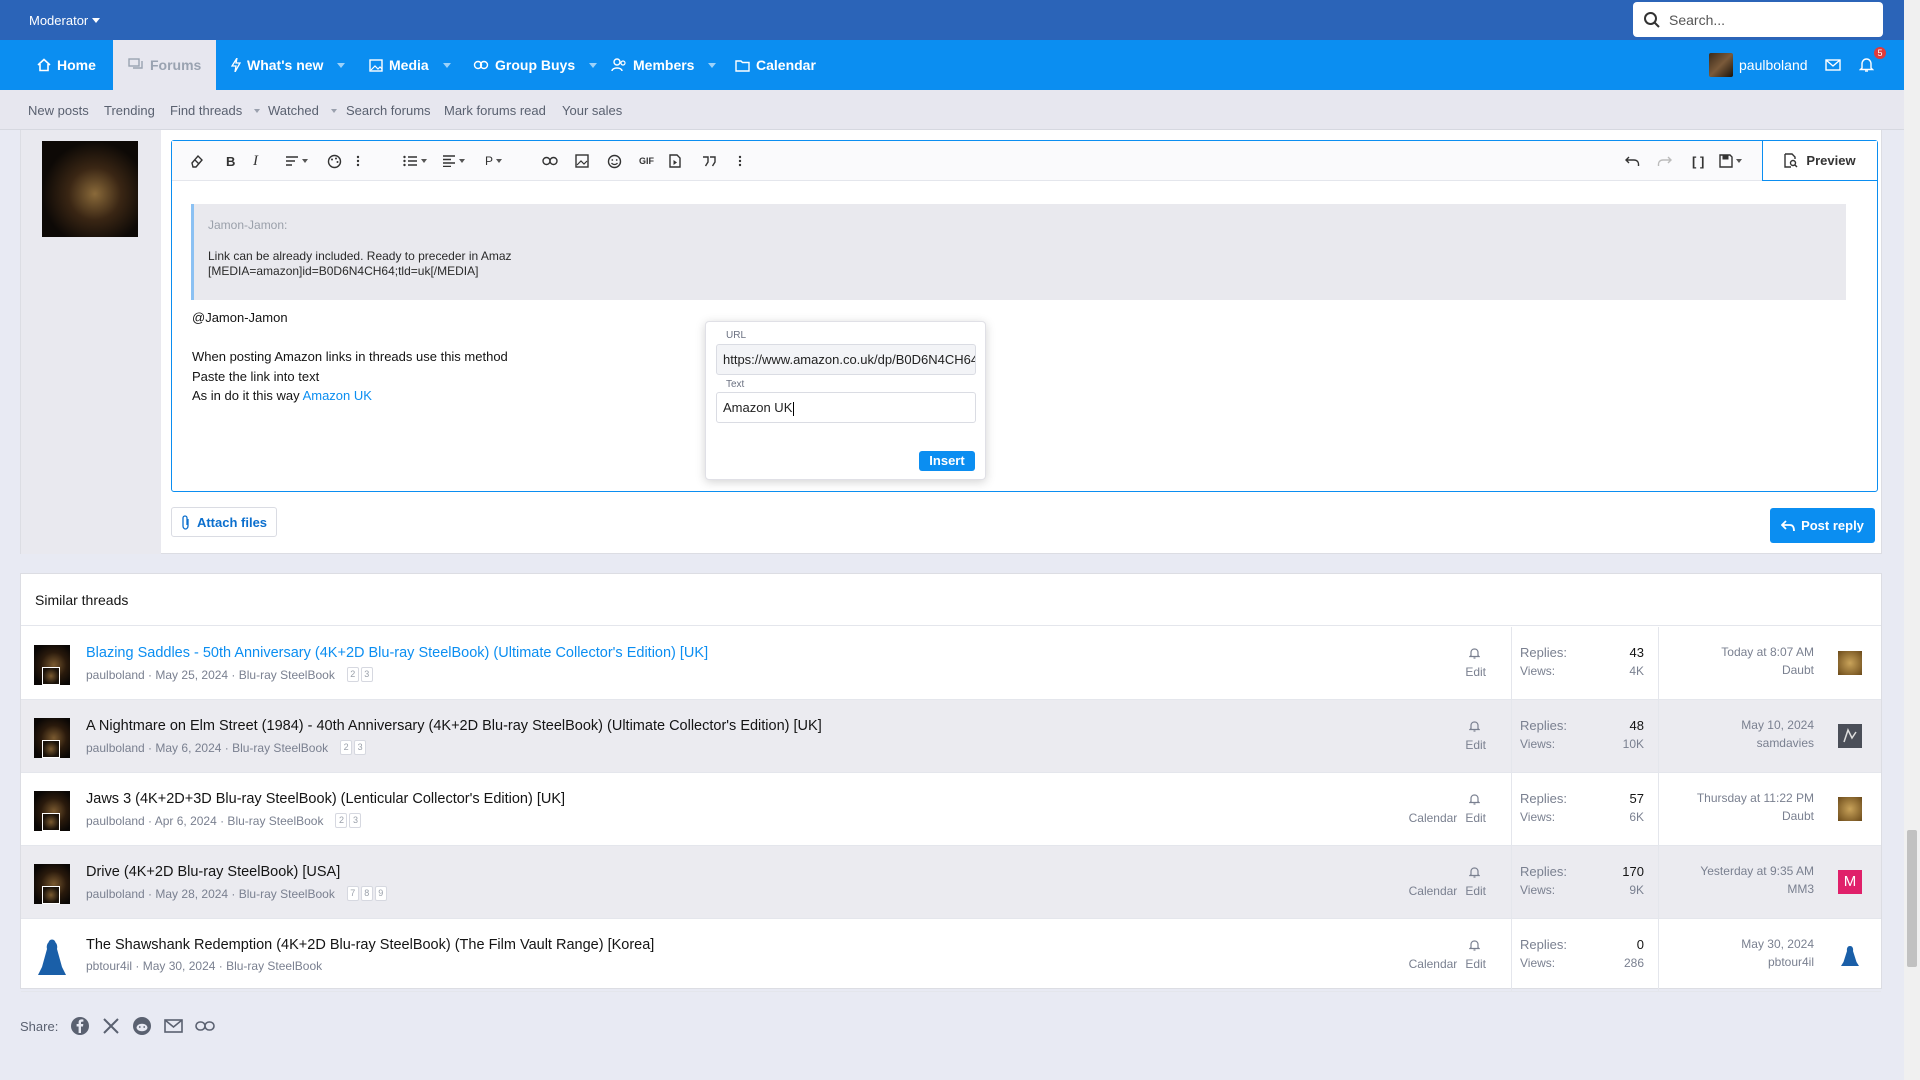 This screenshot has width=1920, height=1080. I want to click on last-poster-avatar: M, so click(1850, 882).